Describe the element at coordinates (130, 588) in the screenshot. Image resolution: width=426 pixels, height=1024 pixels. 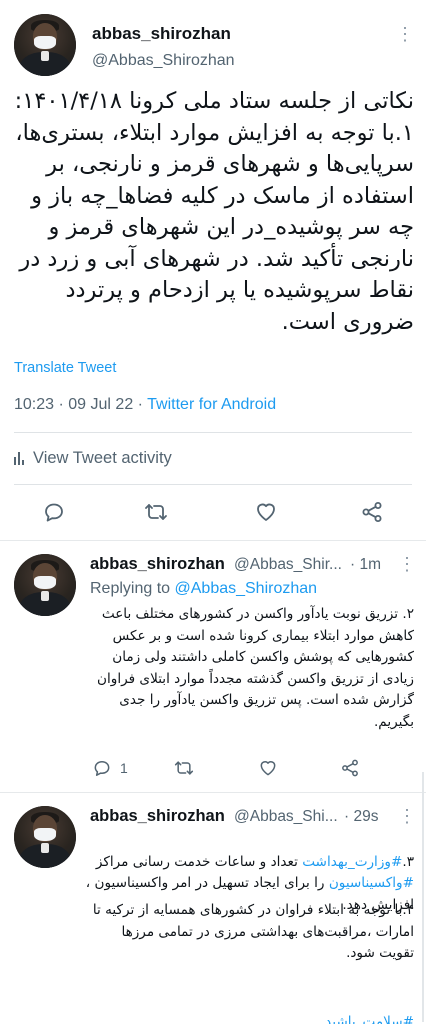
I see `replying-prefix: Replying to` at that location.